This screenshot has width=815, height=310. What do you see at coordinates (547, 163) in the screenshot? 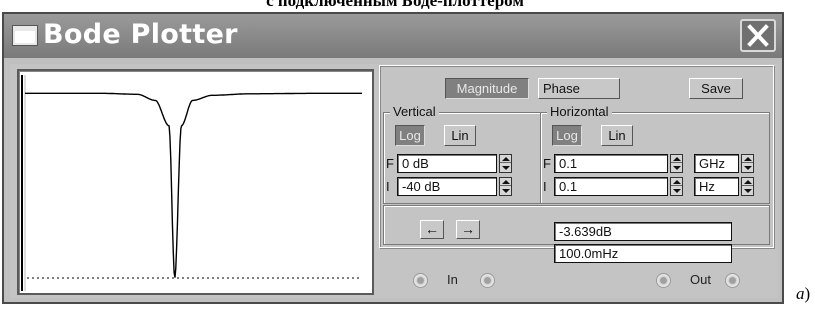
I see `horizontal-final-label: F` at bounding box center [547, 163].